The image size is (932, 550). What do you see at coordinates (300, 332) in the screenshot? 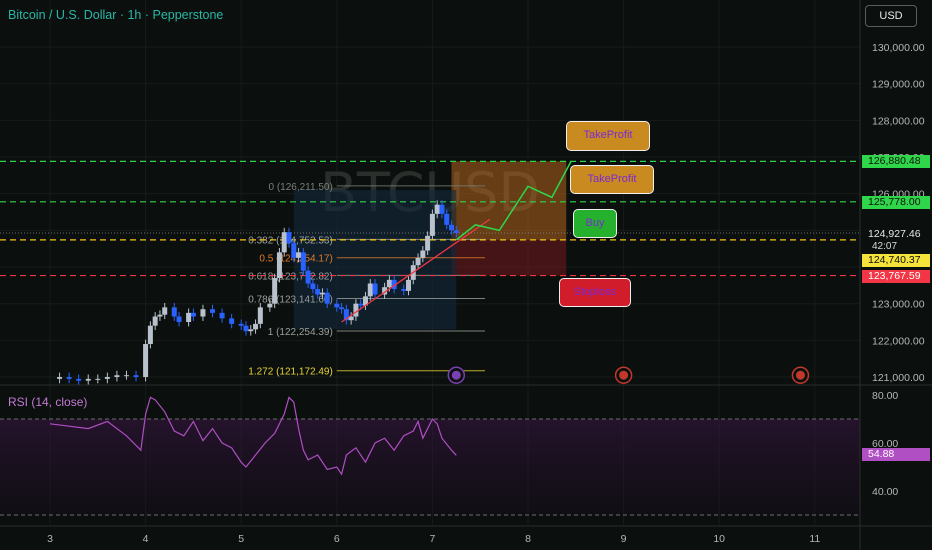
I see `fib-level-label: 1 (122,254.39)` at bounding box center [300, 332].